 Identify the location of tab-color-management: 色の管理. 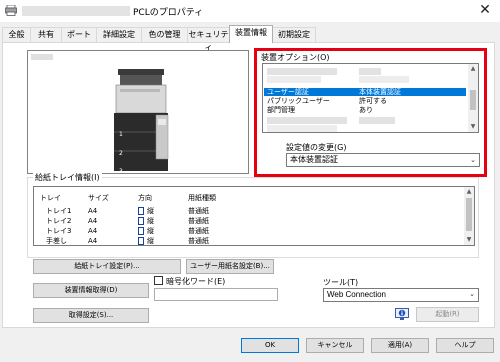
(164, 34).